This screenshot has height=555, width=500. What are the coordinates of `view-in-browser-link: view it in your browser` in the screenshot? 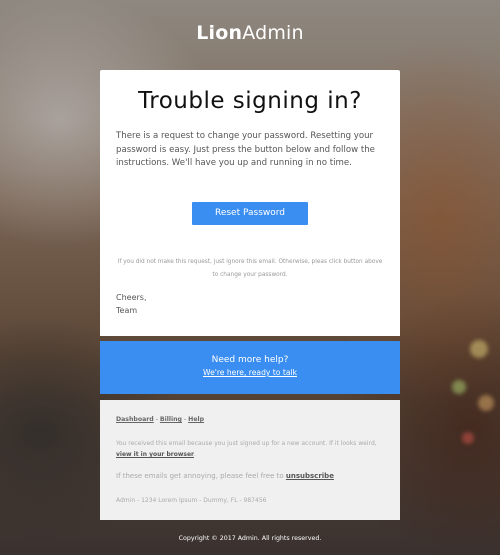 It's located at (155, 454).